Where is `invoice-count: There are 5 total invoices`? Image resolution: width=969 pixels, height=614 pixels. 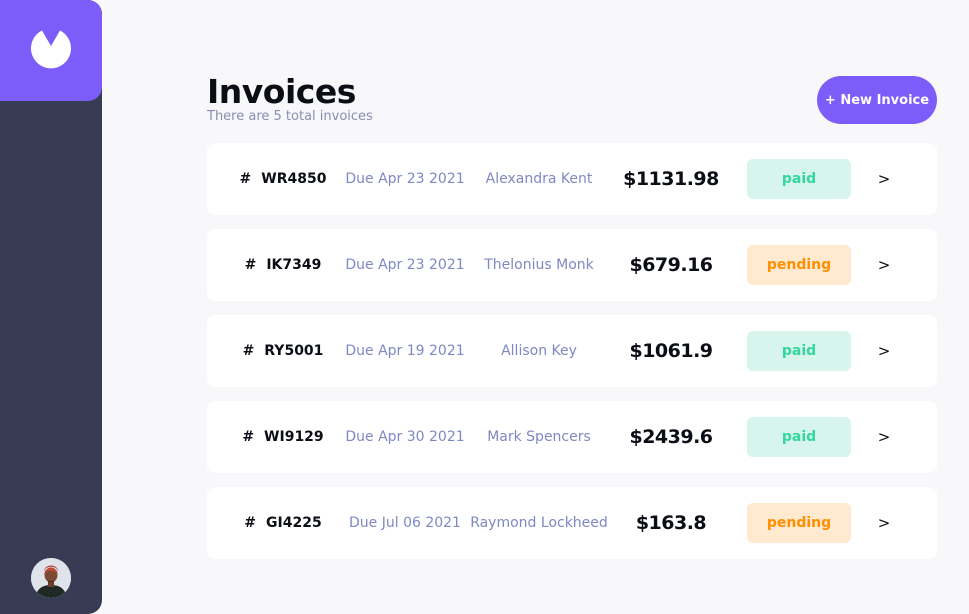 invoice-count: There are 5 total invoices is located at coordinates (290, 116).